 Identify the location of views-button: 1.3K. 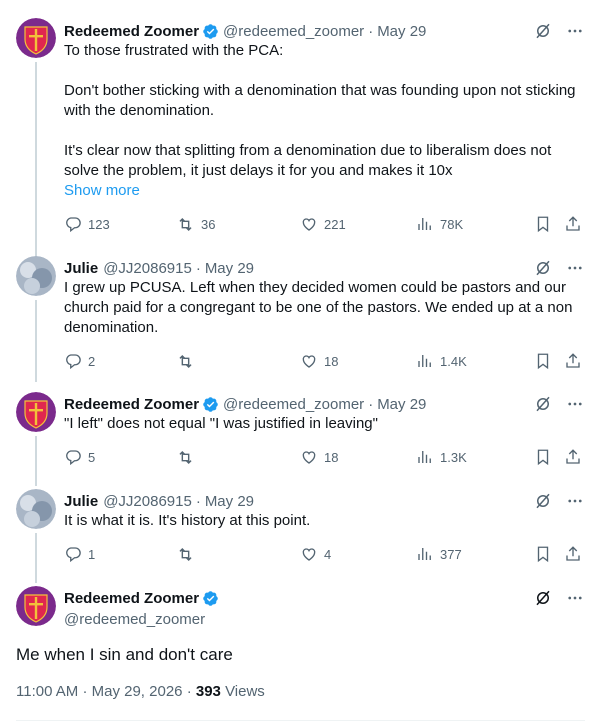
(441, 457).